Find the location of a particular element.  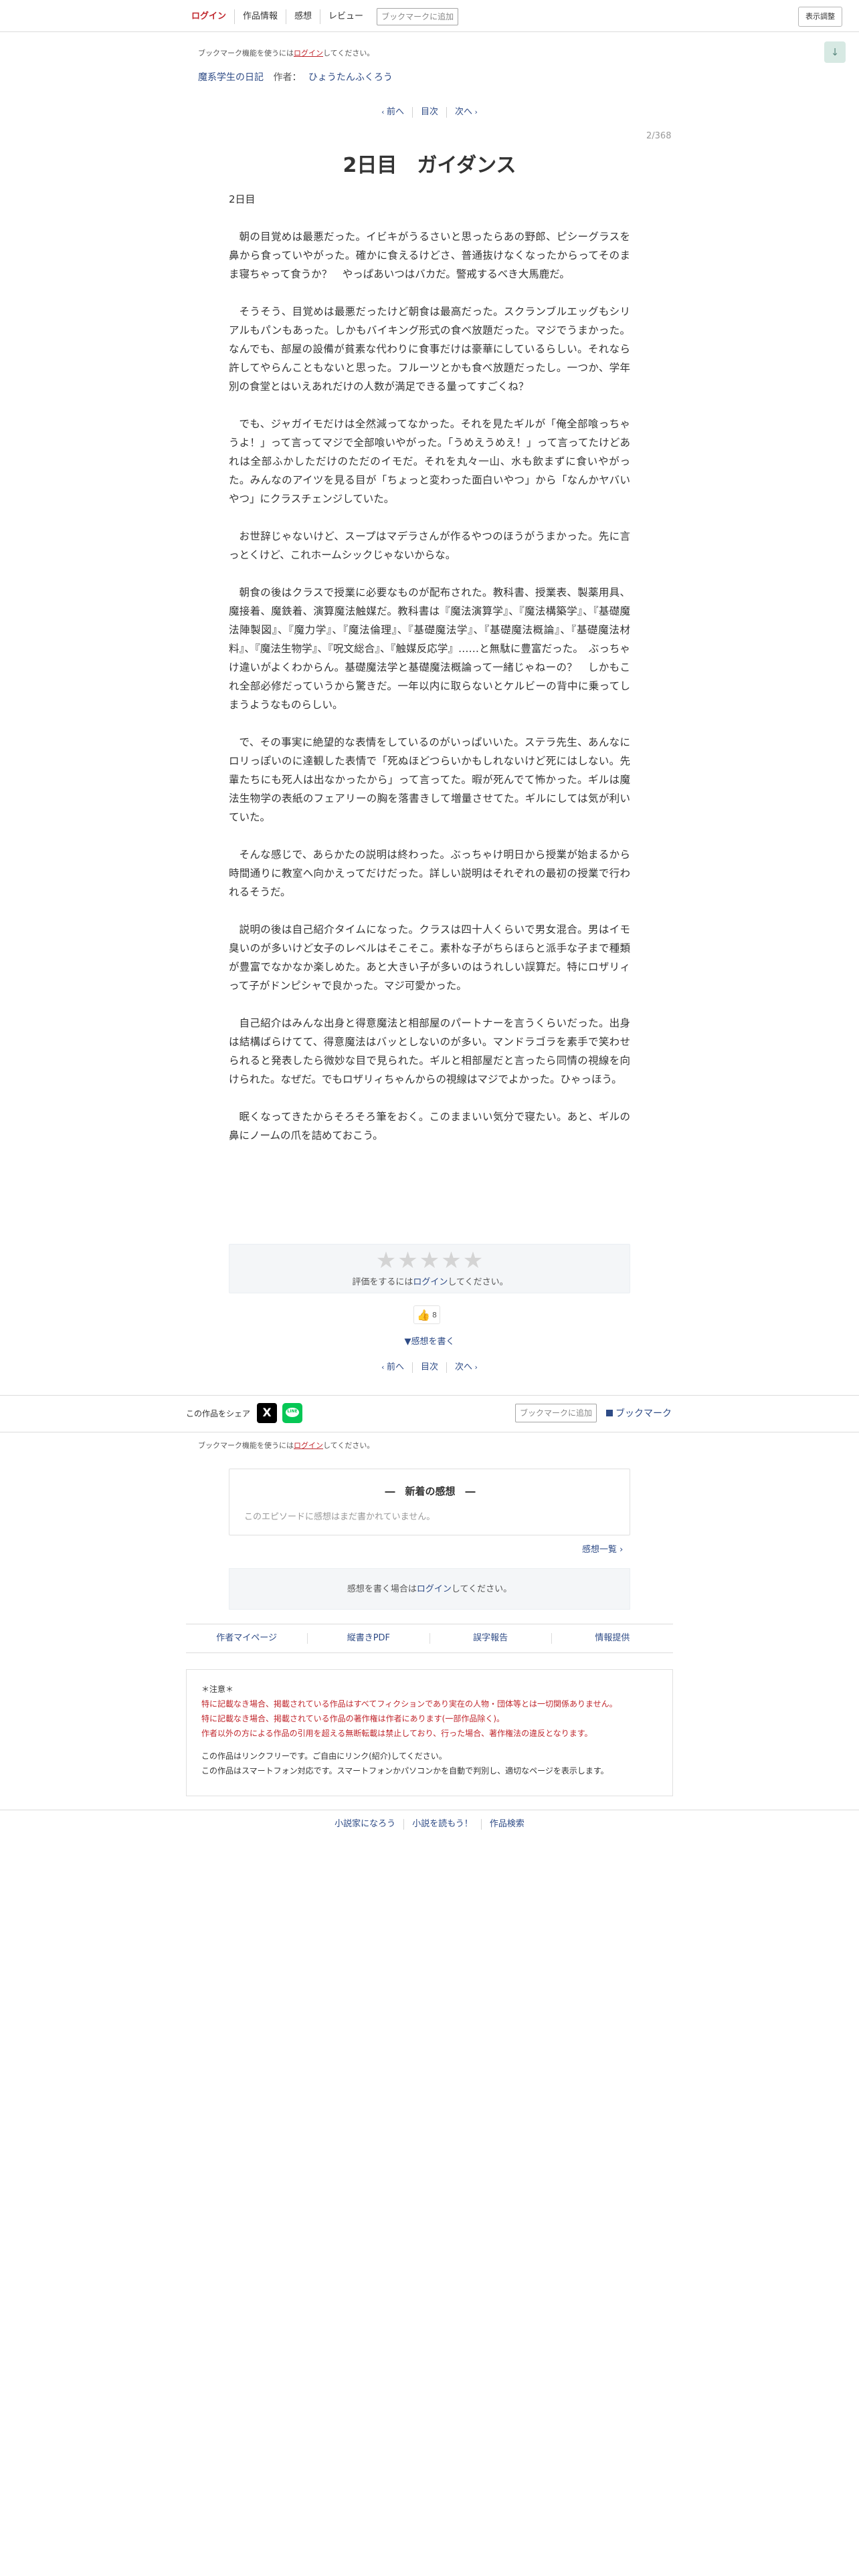

share-label: この作品をシェア is located at coordinates (218, 1413).